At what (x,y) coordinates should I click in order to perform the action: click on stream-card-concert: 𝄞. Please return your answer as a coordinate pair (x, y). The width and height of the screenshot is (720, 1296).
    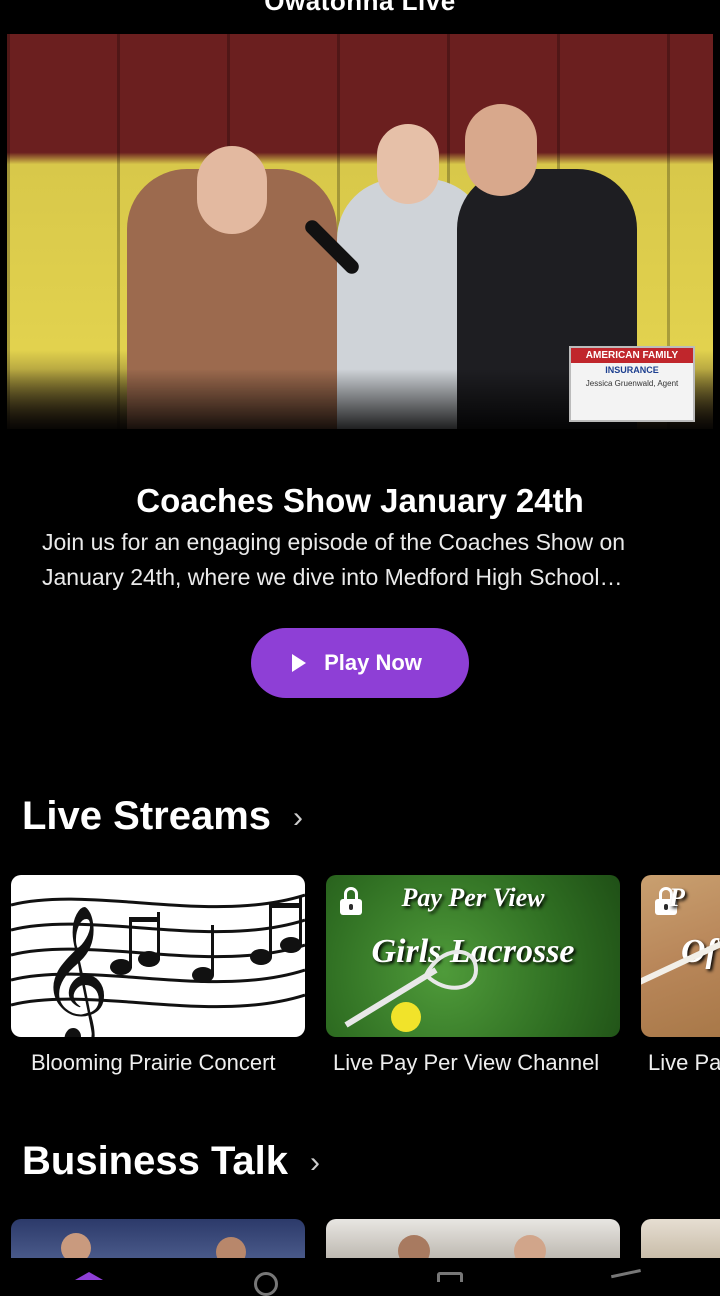
    Looking at the image, I should click on (158, 956).